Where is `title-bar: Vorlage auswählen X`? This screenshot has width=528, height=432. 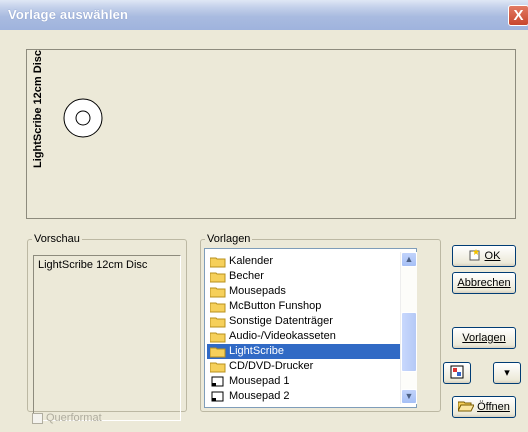
title-bar: Vorlage auswählen X is located at coordinates (264, 15).